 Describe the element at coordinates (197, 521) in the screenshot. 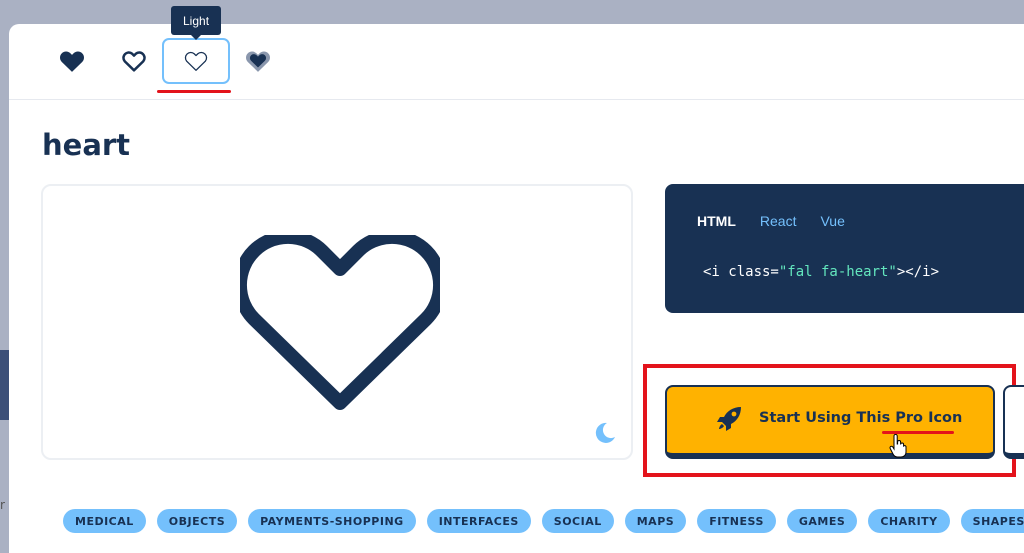

I see `tag-objects: OBJECTS` at that location.